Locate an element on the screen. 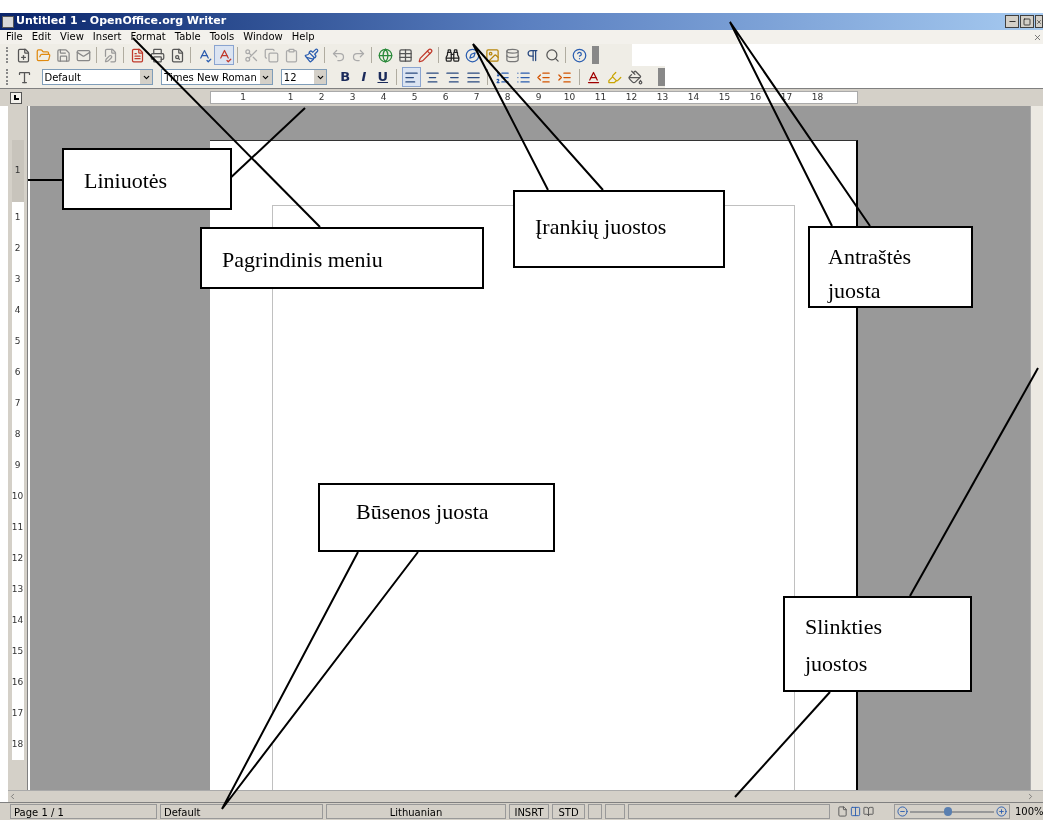 The width and height of the screenshot is (1043, 820). callout-label: Slinkties juostos is located at coordinates (877, 644).